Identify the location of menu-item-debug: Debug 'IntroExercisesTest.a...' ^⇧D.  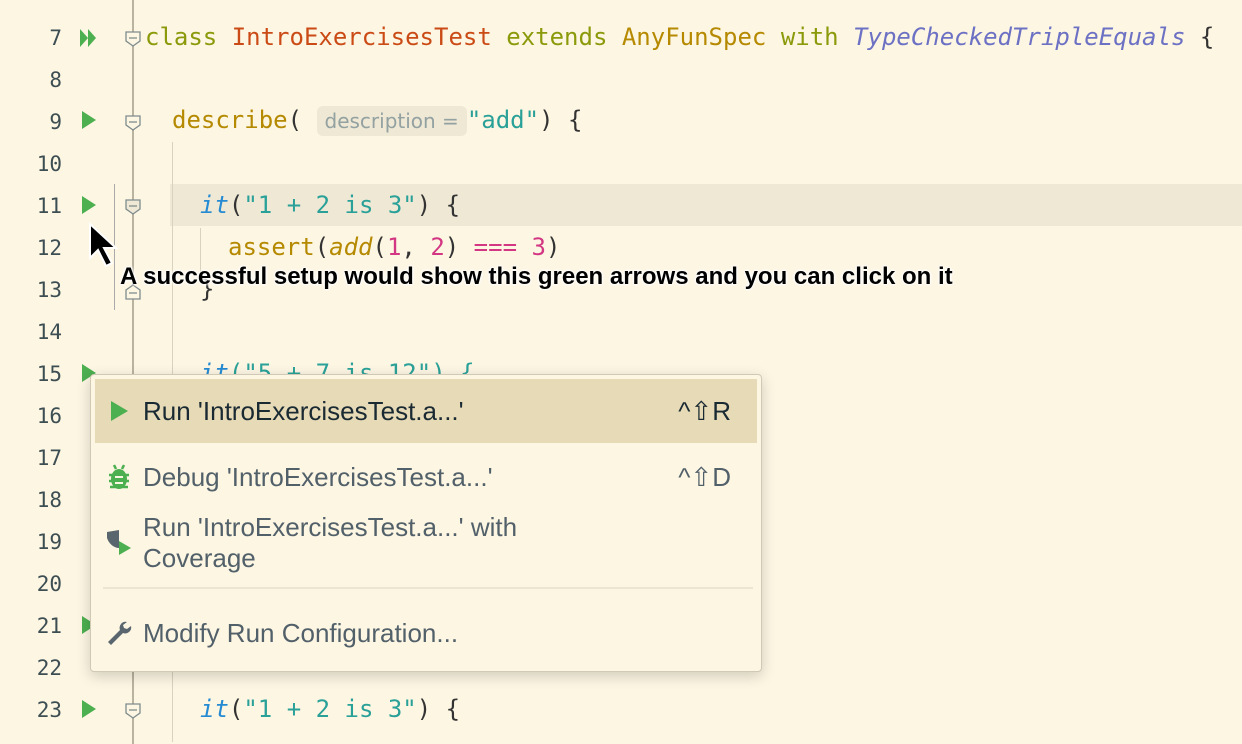
(426, 477).